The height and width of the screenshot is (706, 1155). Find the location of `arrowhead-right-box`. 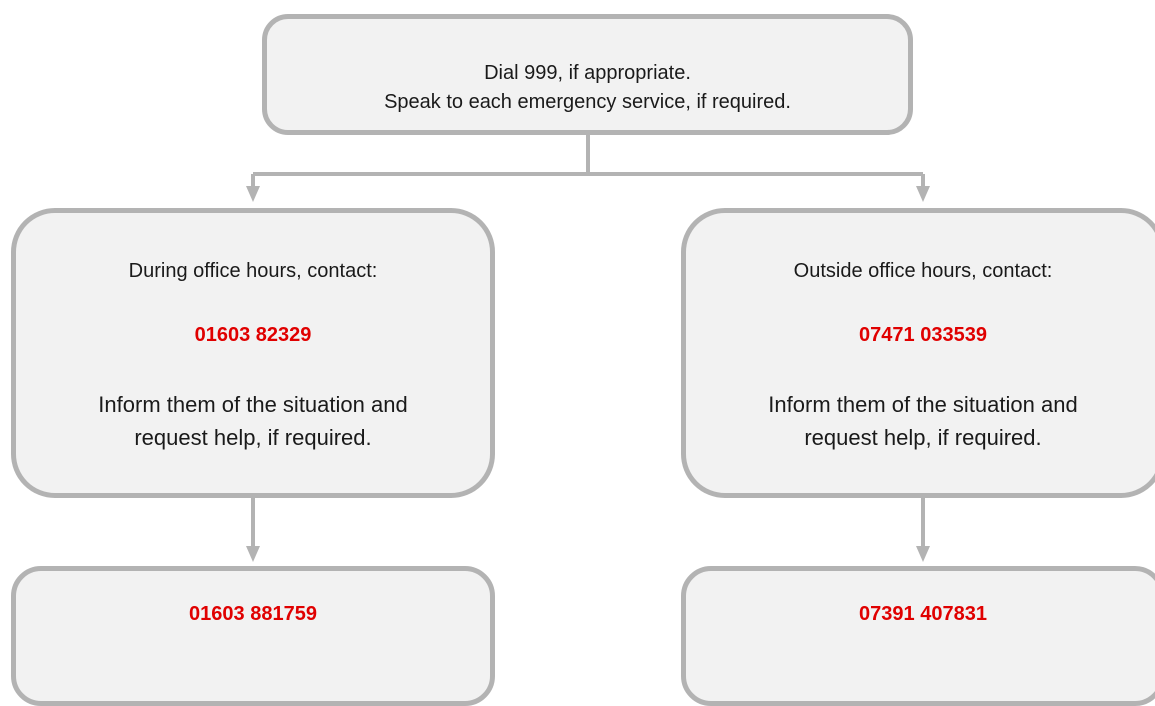

arrowhead-right-box is located at coordinates (923, 194).